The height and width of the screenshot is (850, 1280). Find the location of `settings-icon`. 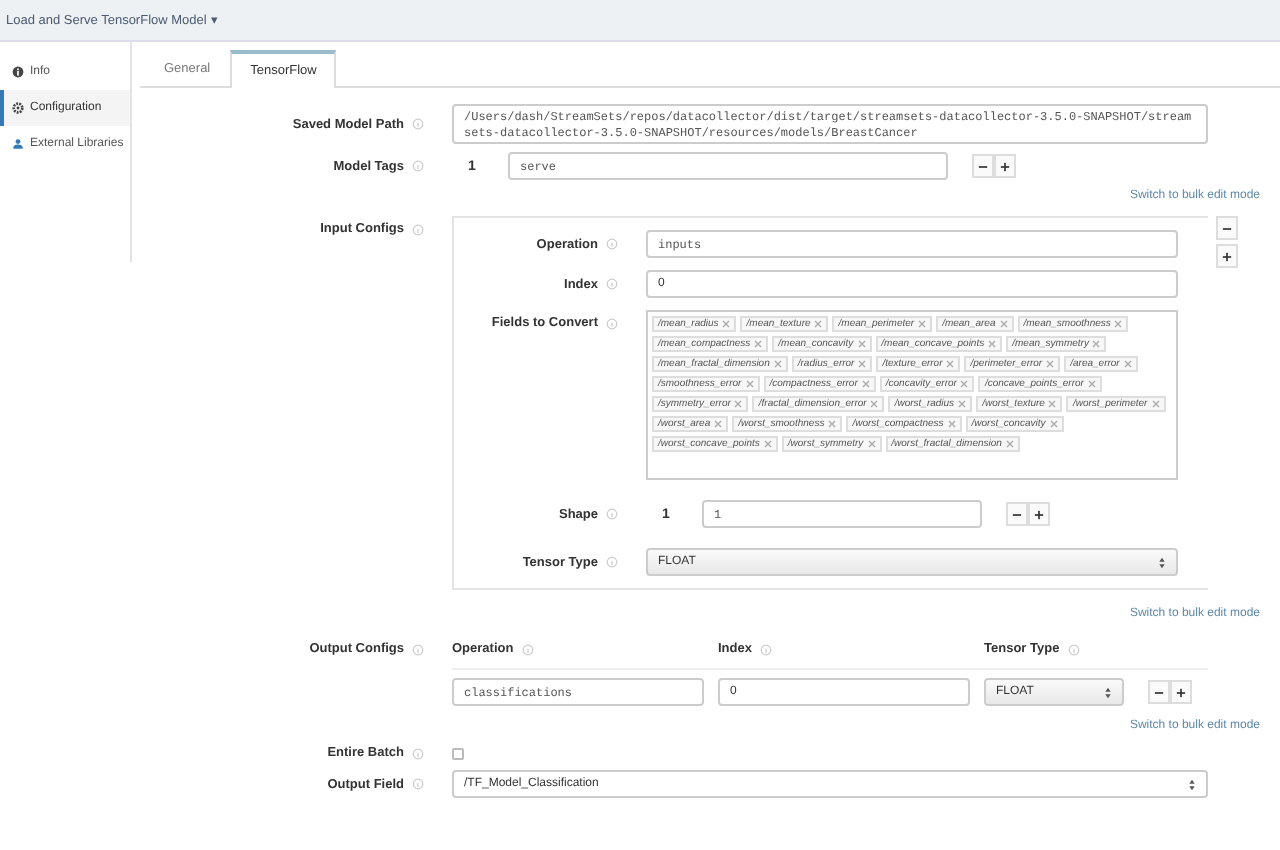

settings-icon is located at coordinates (18, 108).